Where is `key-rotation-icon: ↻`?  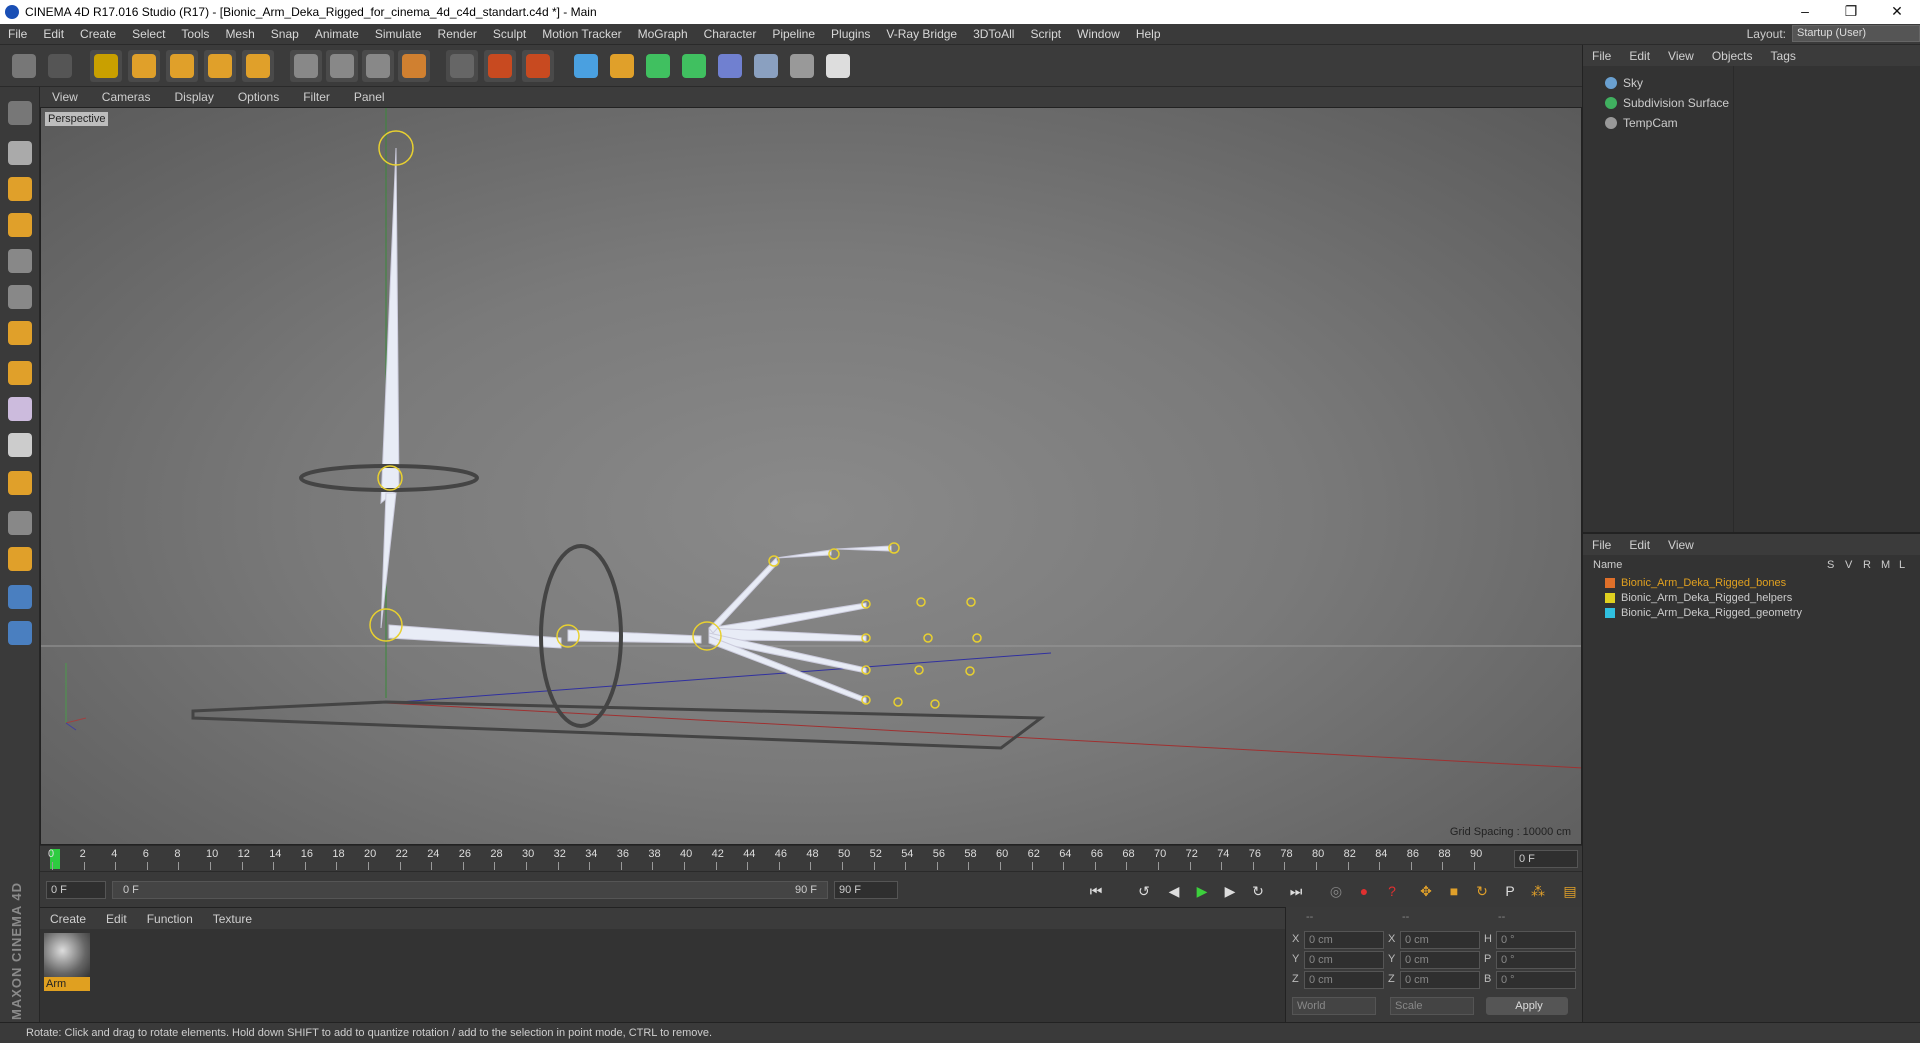 key-rotation-icon: ↻ is located at coordinates (1482, 891).